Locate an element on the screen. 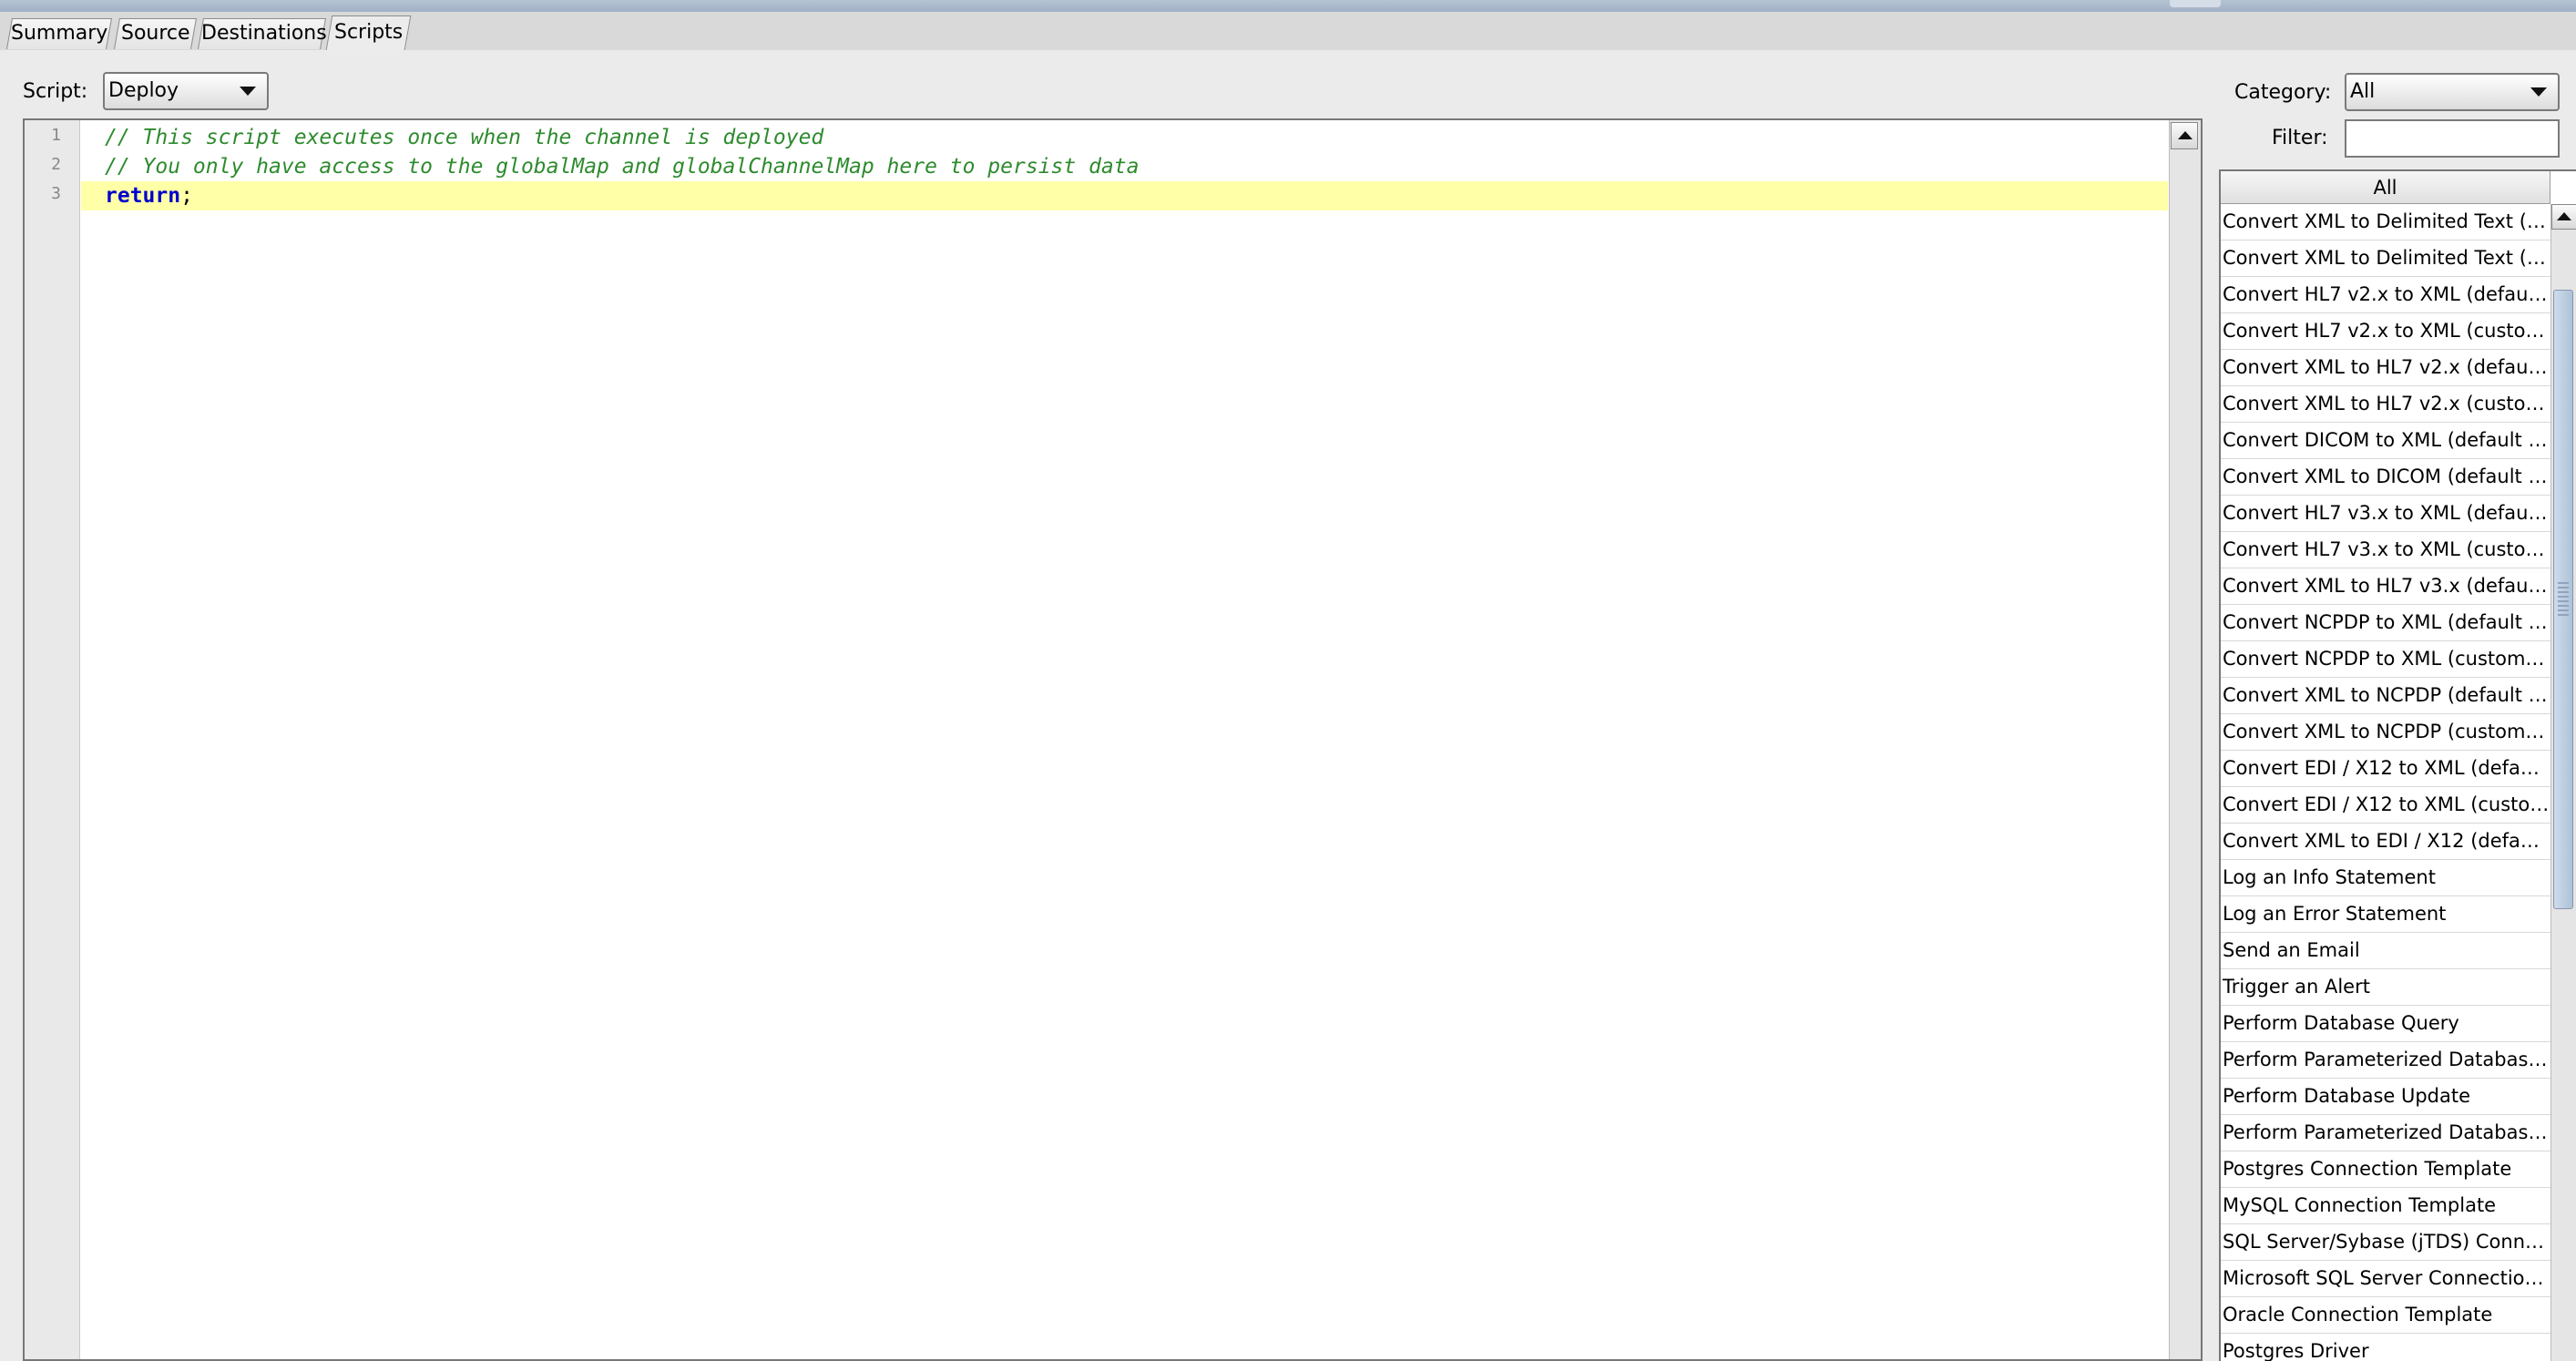 This screenshot has height=1361, width=2576. window-title-strip is located at coordinates (1288, 6).